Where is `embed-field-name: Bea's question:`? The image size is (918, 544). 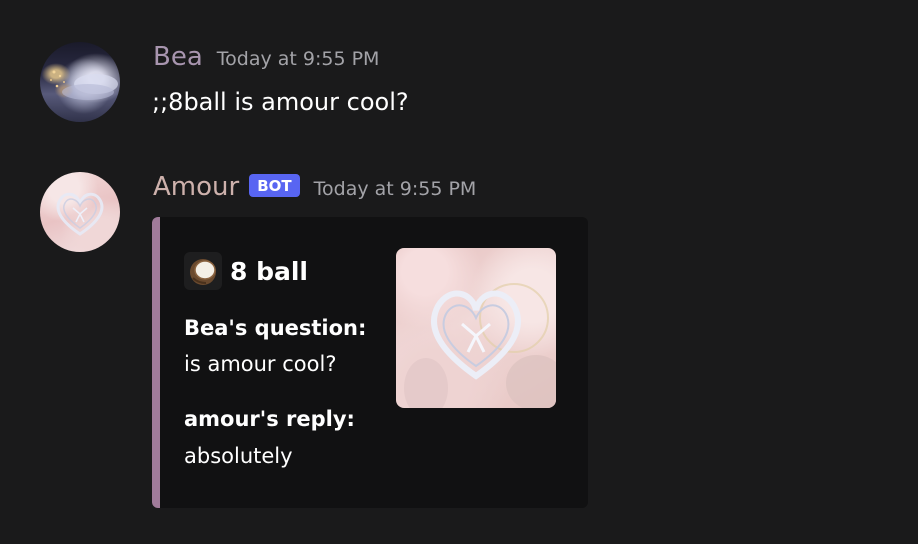
embed-field-name: Bea's question: is located at coordinates (275, 328).